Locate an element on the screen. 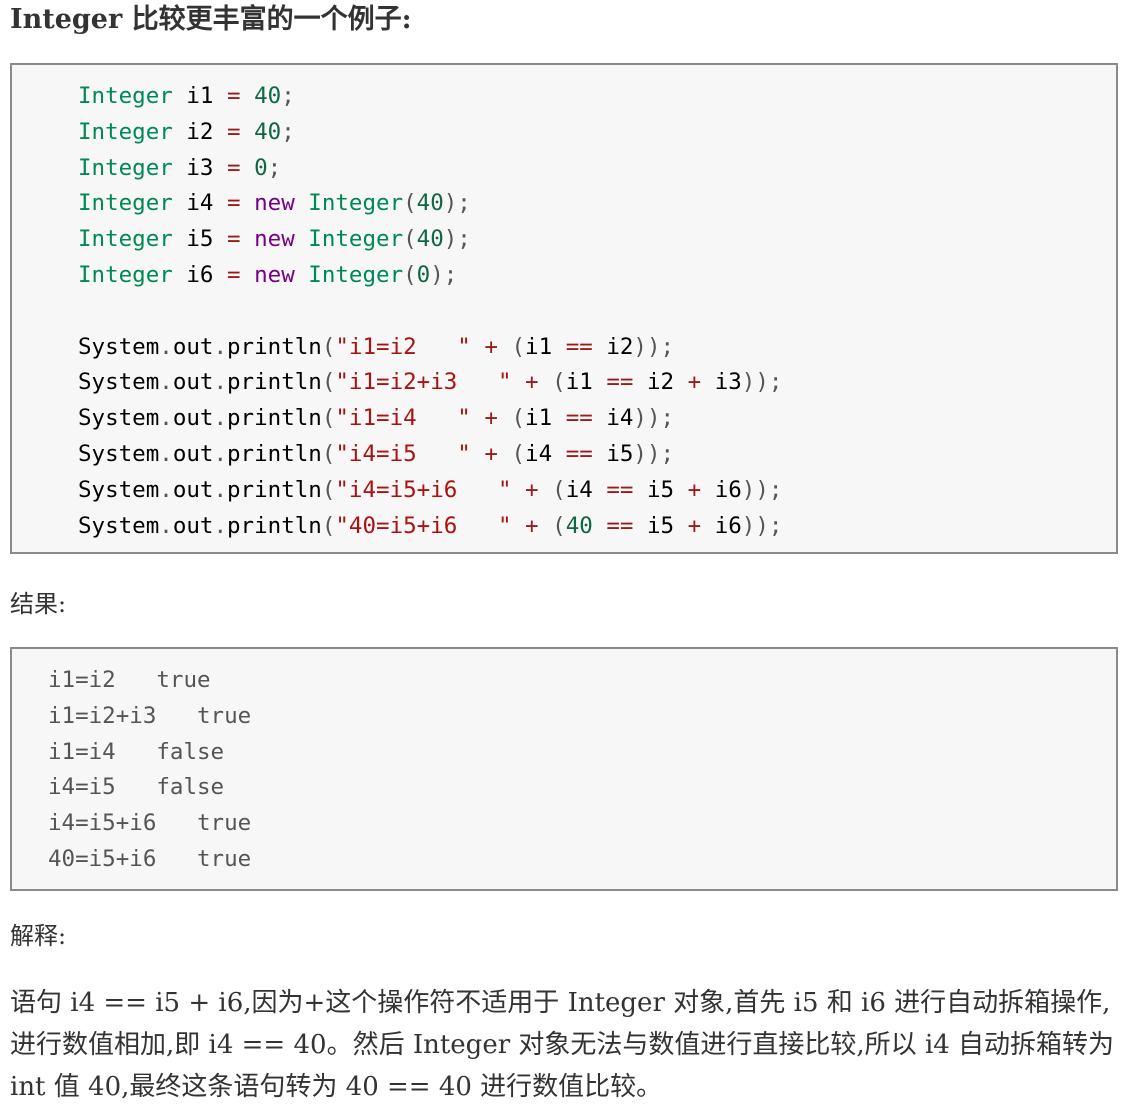 The width and height of the screenshot is (1127, 1108). output-line: 40=i5+i6 true is located at coordinates (150, 858).